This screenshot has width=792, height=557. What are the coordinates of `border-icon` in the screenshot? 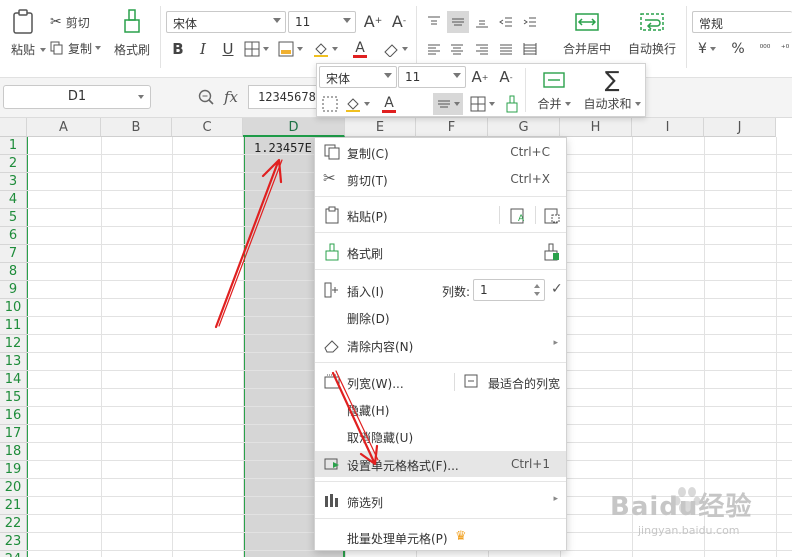 It's located at (256, 49).